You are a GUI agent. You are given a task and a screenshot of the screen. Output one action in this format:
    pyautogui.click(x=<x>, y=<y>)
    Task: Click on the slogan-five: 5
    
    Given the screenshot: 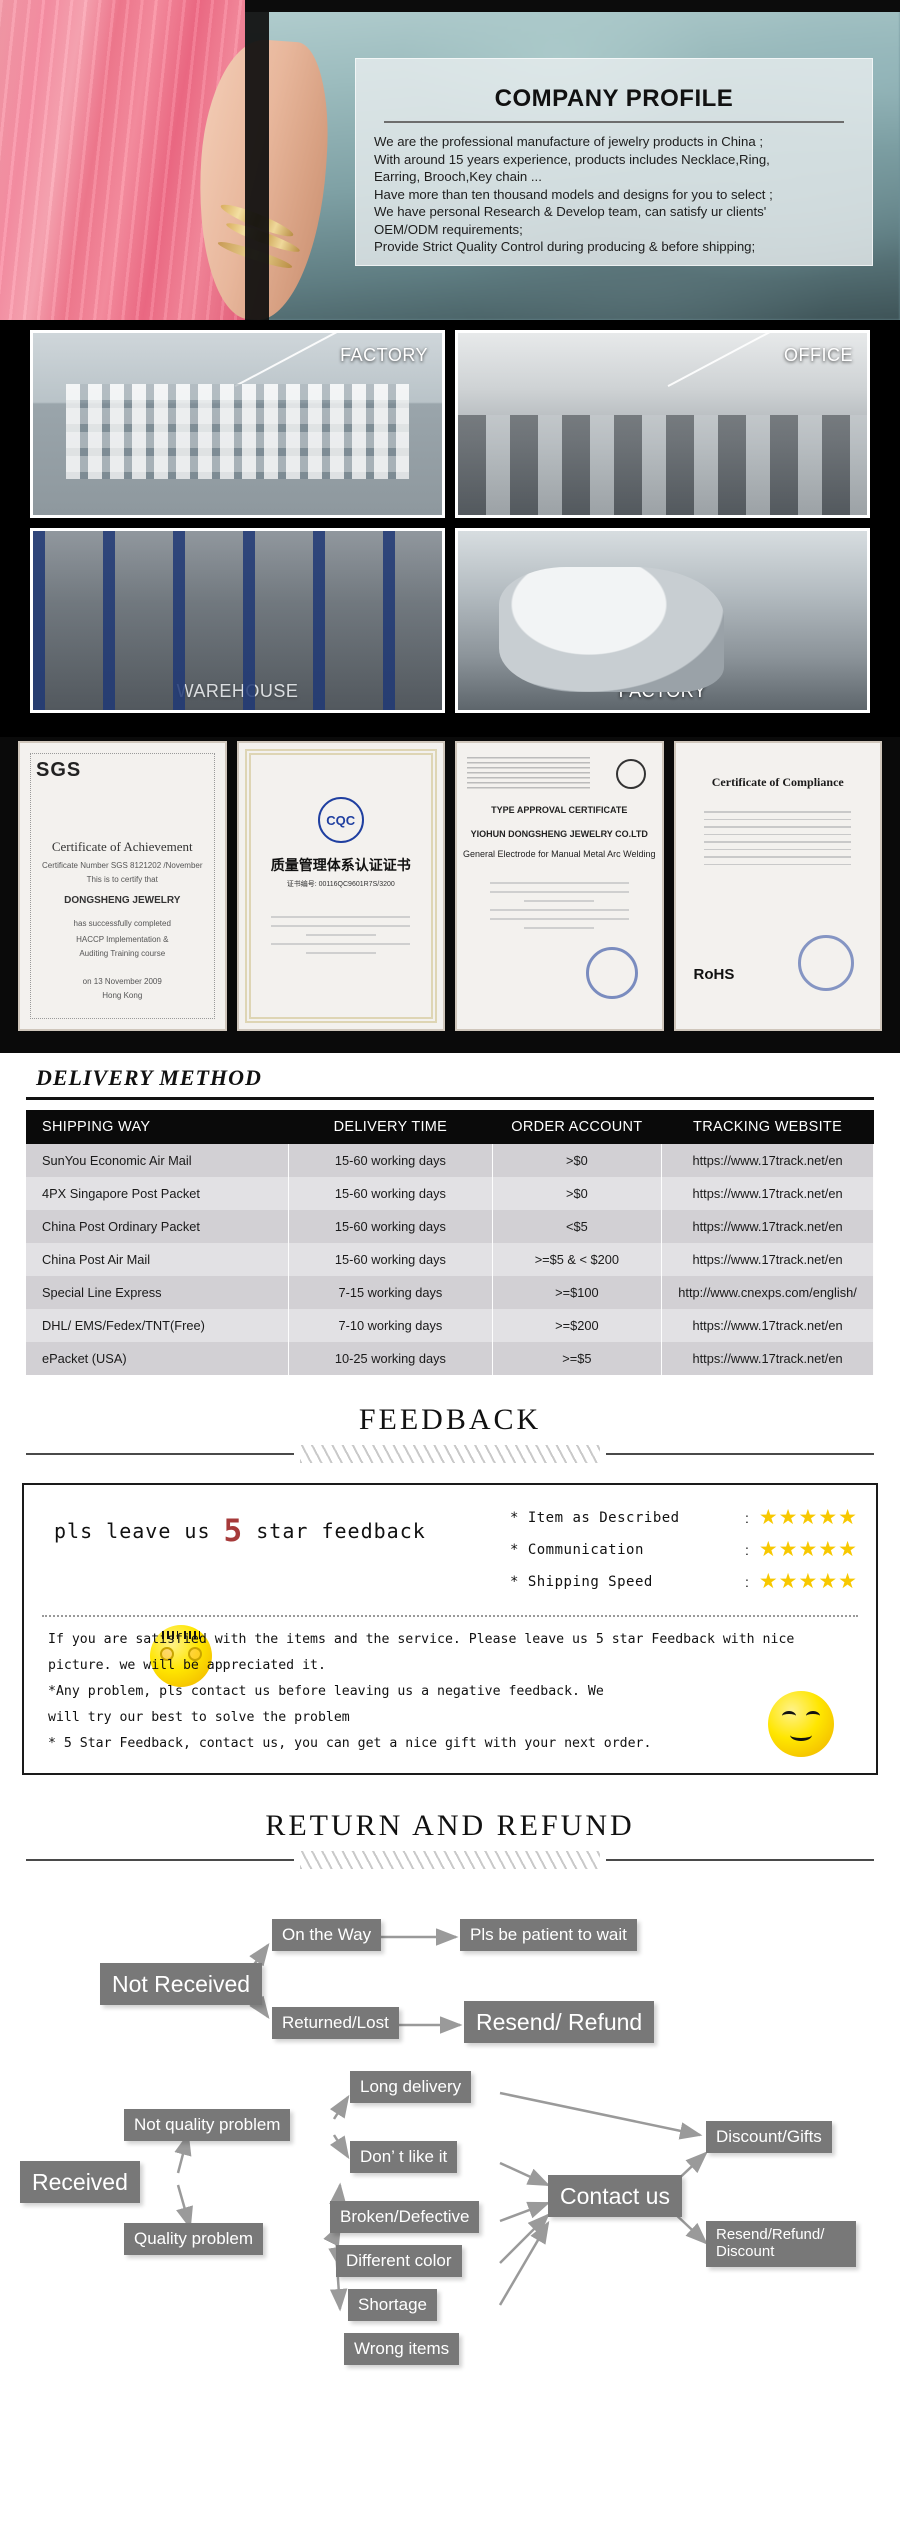 What is the action you would take?
    pyautogui.click(x=233, y=1531)
    